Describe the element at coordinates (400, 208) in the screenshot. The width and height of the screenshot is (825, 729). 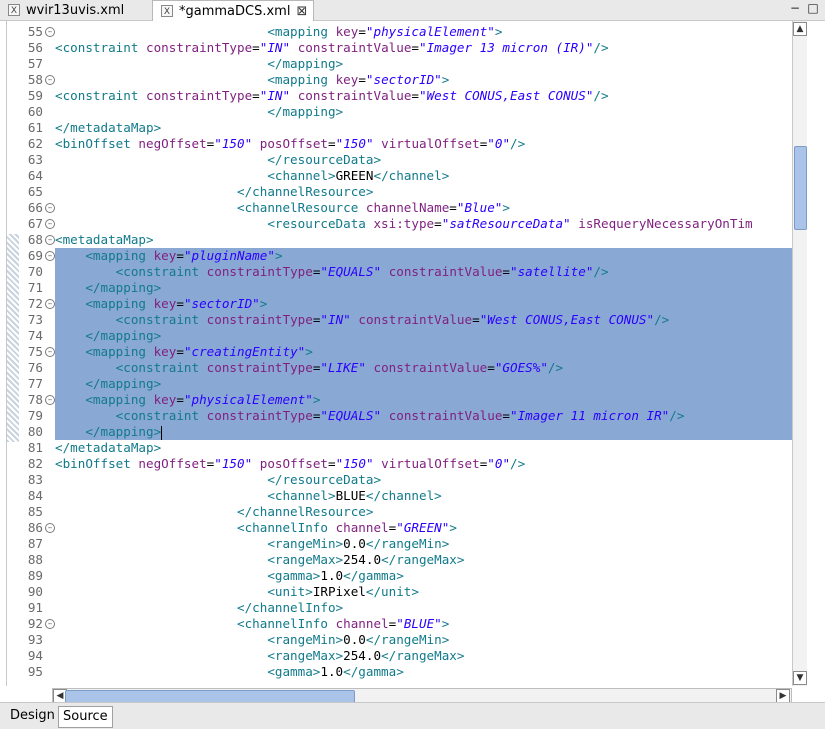
I see `code-line: 66− <channelResource channelName="Blue">` at that location.